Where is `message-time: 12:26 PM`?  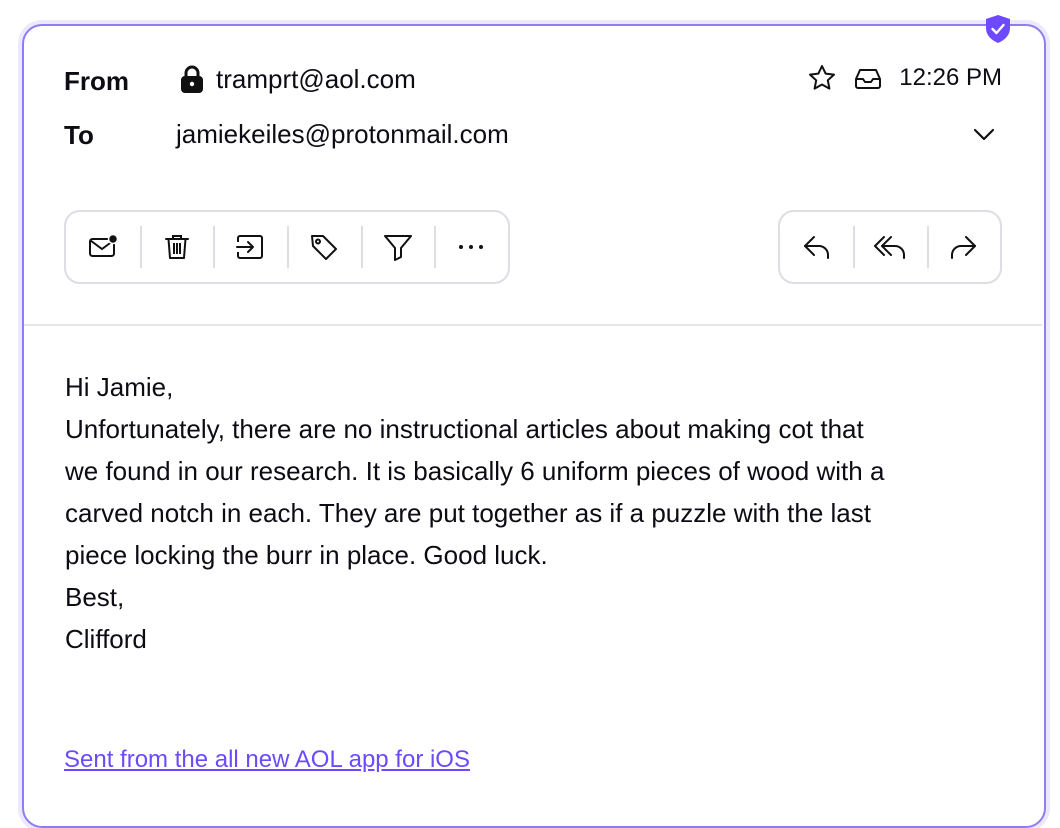 message-time: 12:26 PM is located at coordinates (950, 77).